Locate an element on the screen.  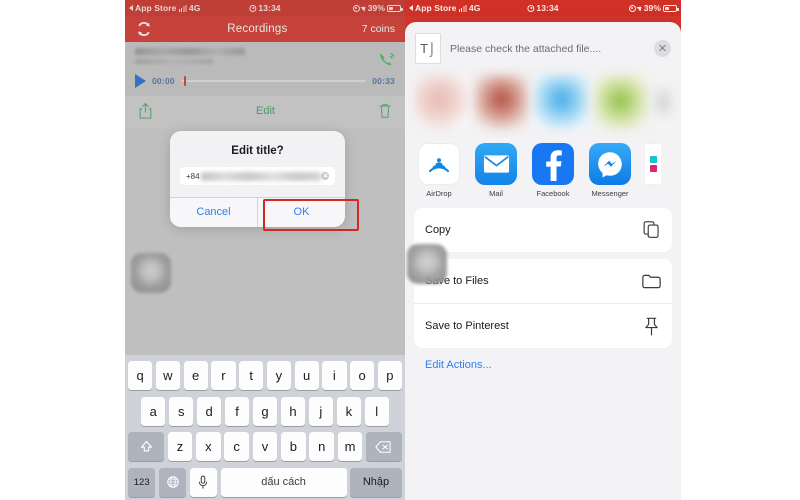
status-right: 39% is located at coordinates (653, 8).